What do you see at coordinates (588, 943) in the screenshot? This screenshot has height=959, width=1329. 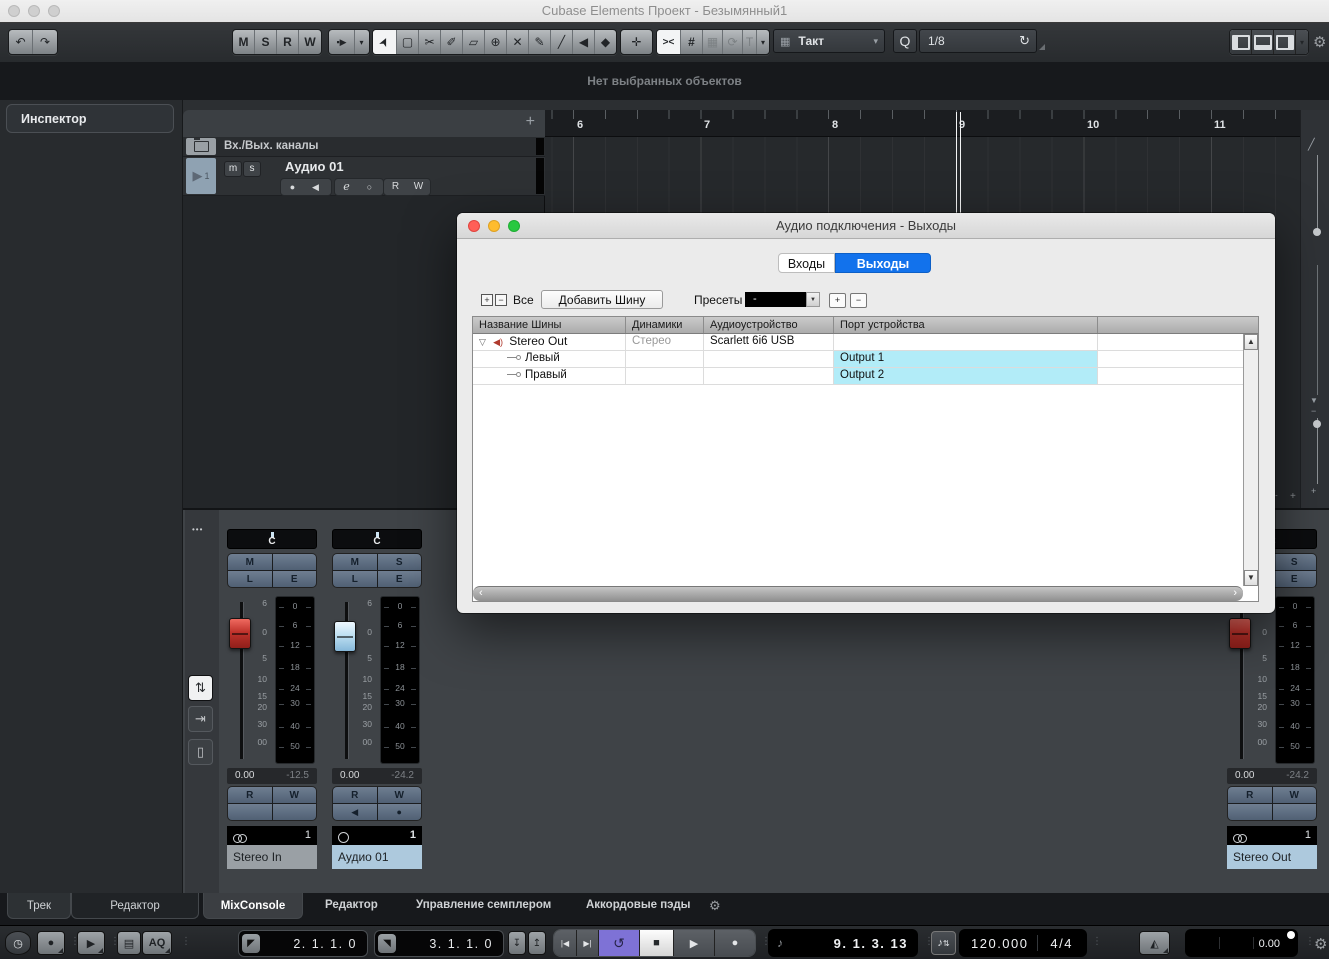 I see `go-next-marker-button: ▶|` at bounding box center [588, 943].